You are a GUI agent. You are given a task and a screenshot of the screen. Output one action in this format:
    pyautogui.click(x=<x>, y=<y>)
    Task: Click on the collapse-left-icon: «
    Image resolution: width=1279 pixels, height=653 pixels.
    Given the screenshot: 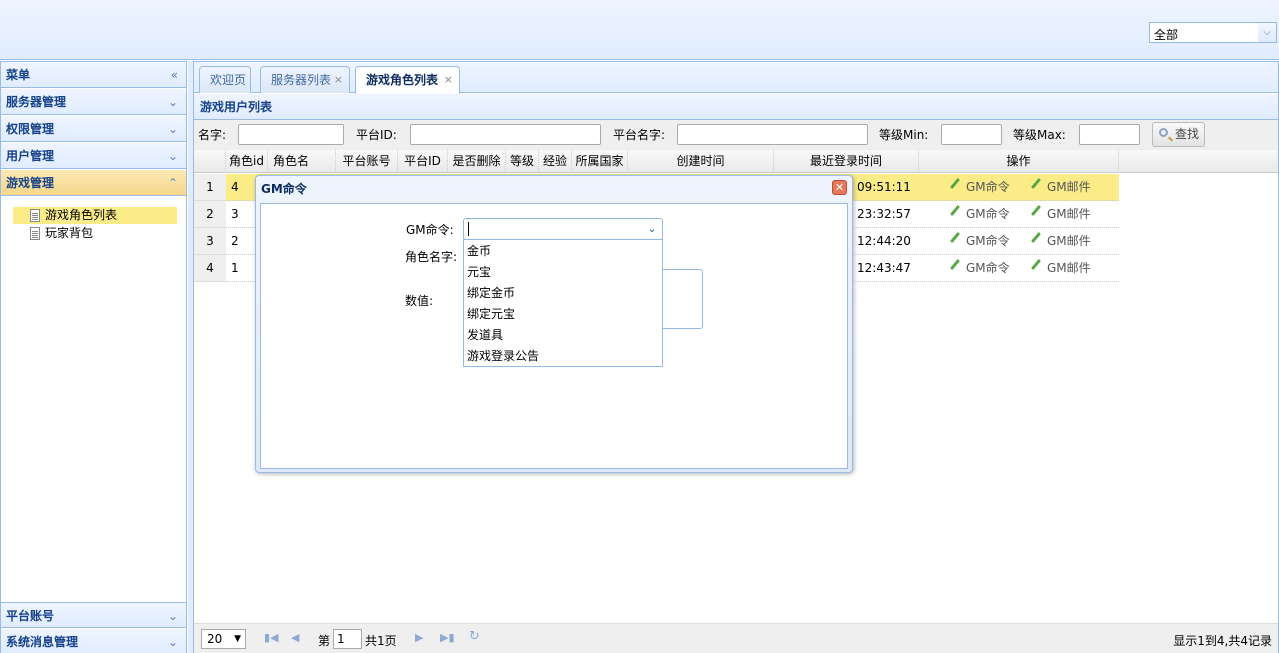 What is the action you would take?
    pyautogui.click(x=174, y=75)
    